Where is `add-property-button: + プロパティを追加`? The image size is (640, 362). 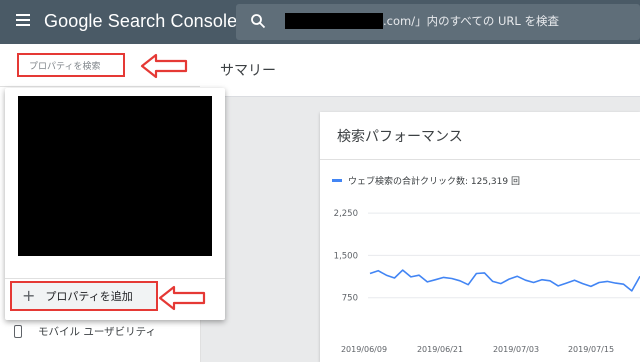 add-property-button: + プロパティを追加 is located at coordinates (84, 296).